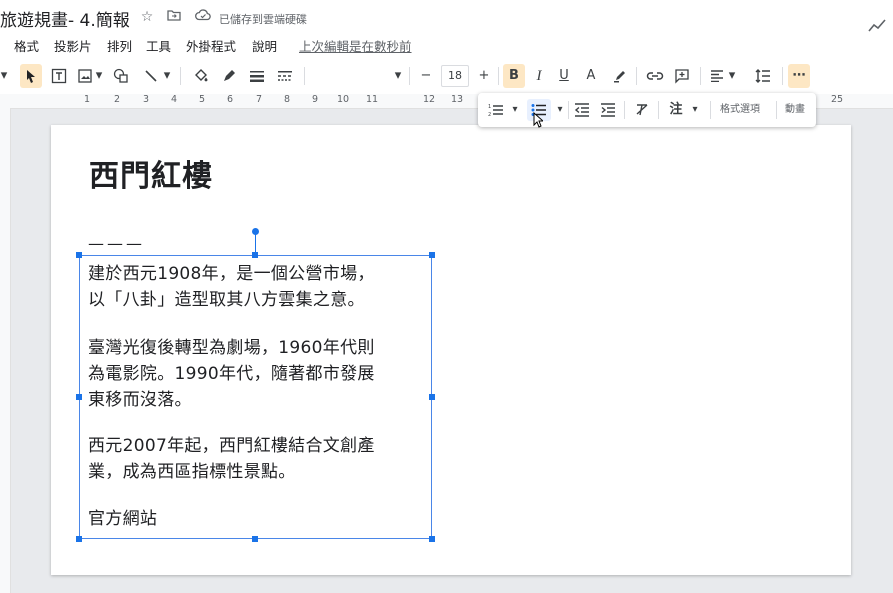 The width and height of the screenshot is (893, 593). Describe the element at coordinates (560, 110) in the screenshot. I see `bulleted-list-dropdown-icon: ▾` at that location.